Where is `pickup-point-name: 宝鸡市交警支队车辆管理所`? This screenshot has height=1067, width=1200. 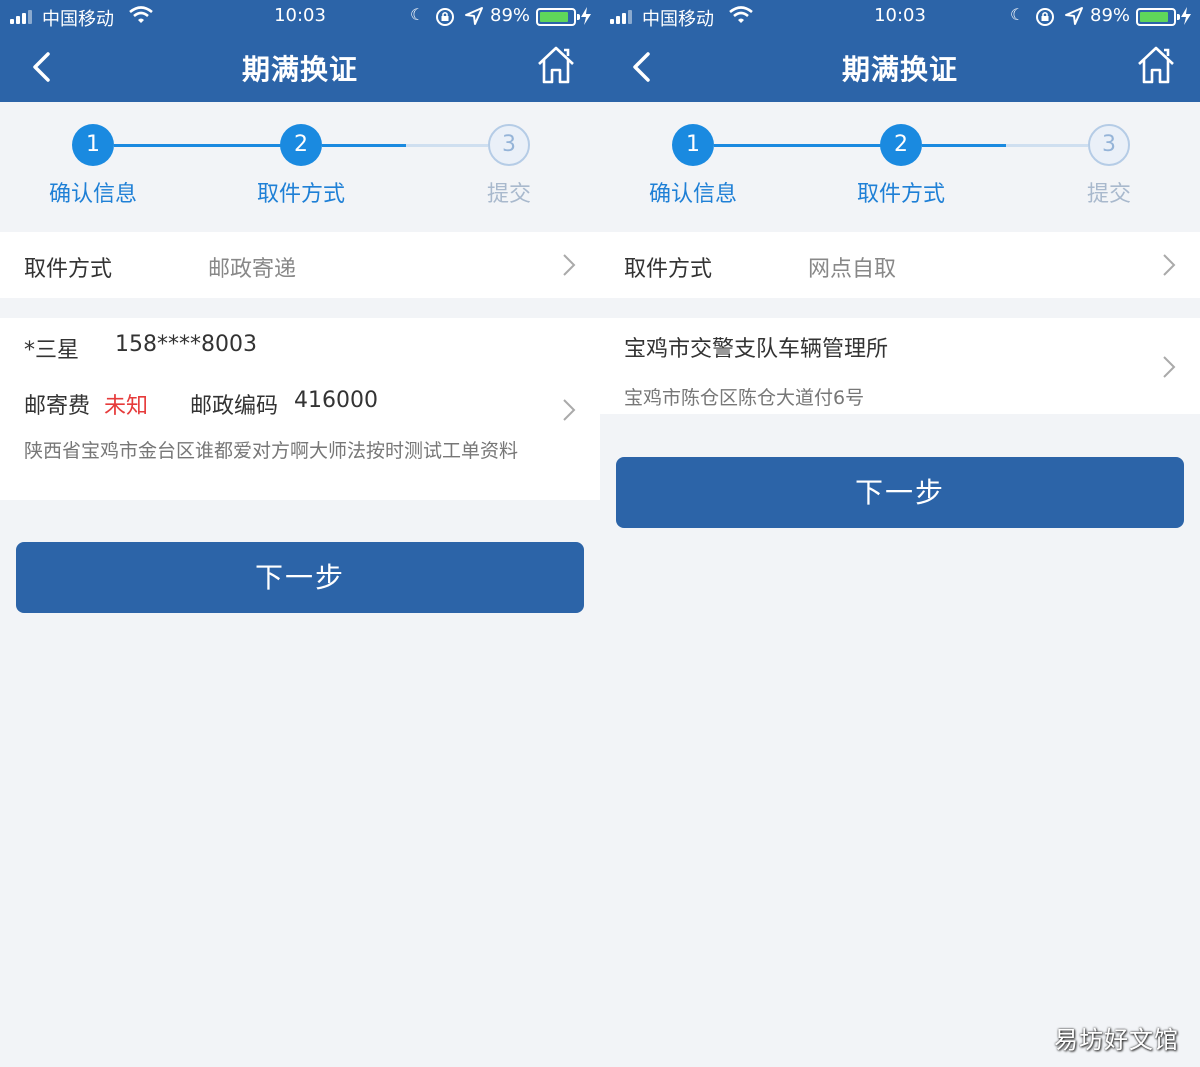
pickup-point-name: 宝鸡市交警支队车辆管理所 is located at coordinates (756, 349).